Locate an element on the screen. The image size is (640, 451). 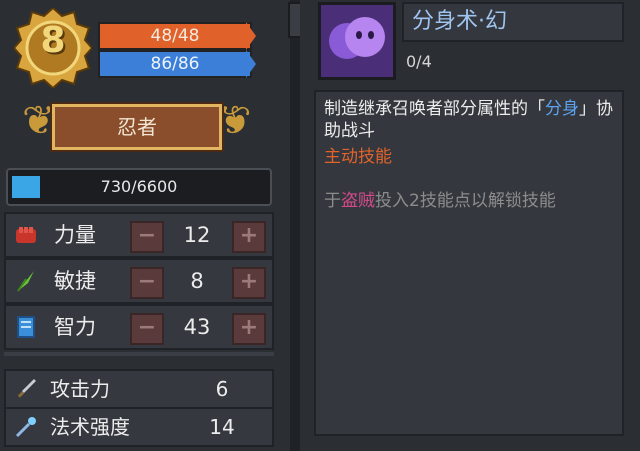
class-plaque: 忍者 is located at coordinates (137, 127).